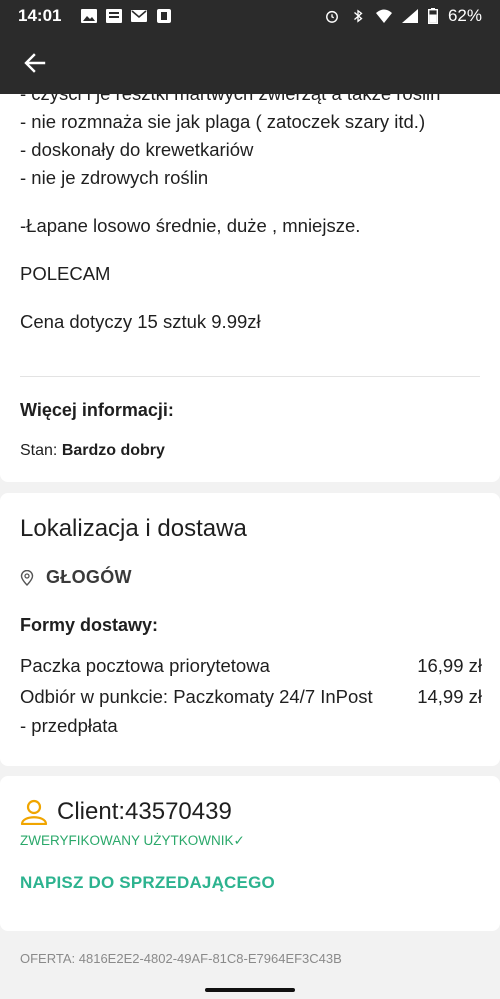  What do you see at coordinates (97, 410) in the screenshot?
I see `more-info-title: Więcej informacji:` at bounding box center [97, 410].